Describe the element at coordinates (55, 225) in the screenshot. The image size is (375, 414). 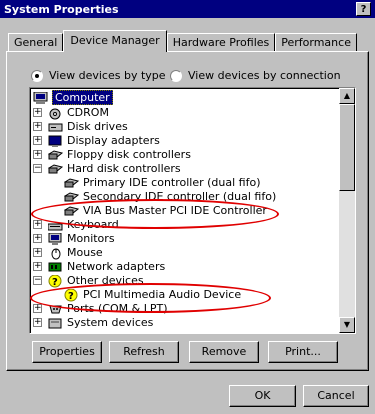
I see `keyboard-icon` at that location.